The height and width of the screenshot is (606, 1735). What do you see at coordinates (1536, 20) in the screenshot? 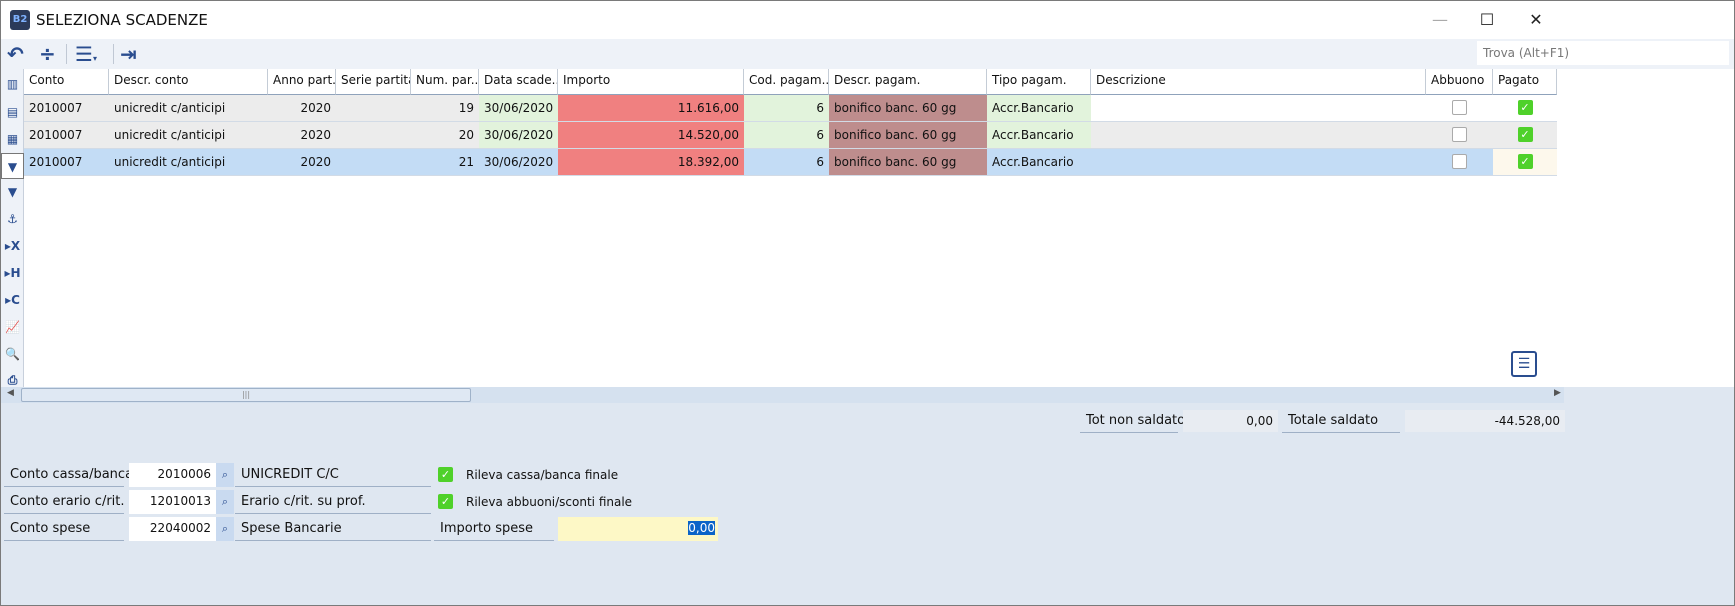
I see `close-button: ✕` at bounding box center [1536, 20].